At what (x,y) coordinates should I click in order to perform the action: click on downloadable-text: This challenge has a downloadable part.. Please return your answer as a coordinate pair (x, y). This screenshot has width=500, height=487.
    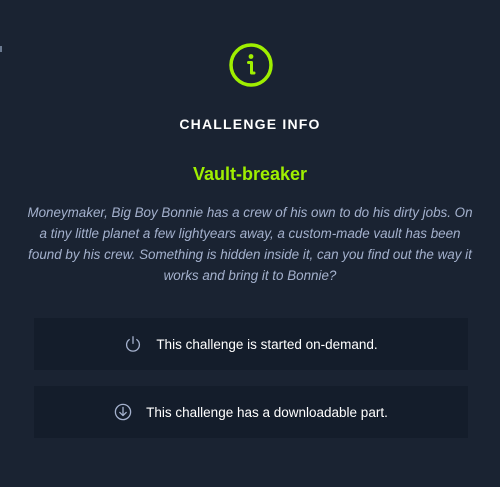
    Looking at the image, I should click on (267, 412).